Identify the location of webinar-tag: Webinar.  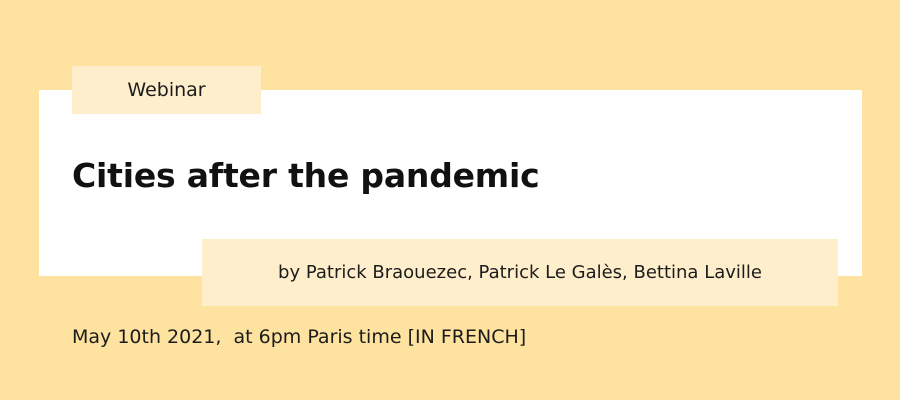
(166, 90).